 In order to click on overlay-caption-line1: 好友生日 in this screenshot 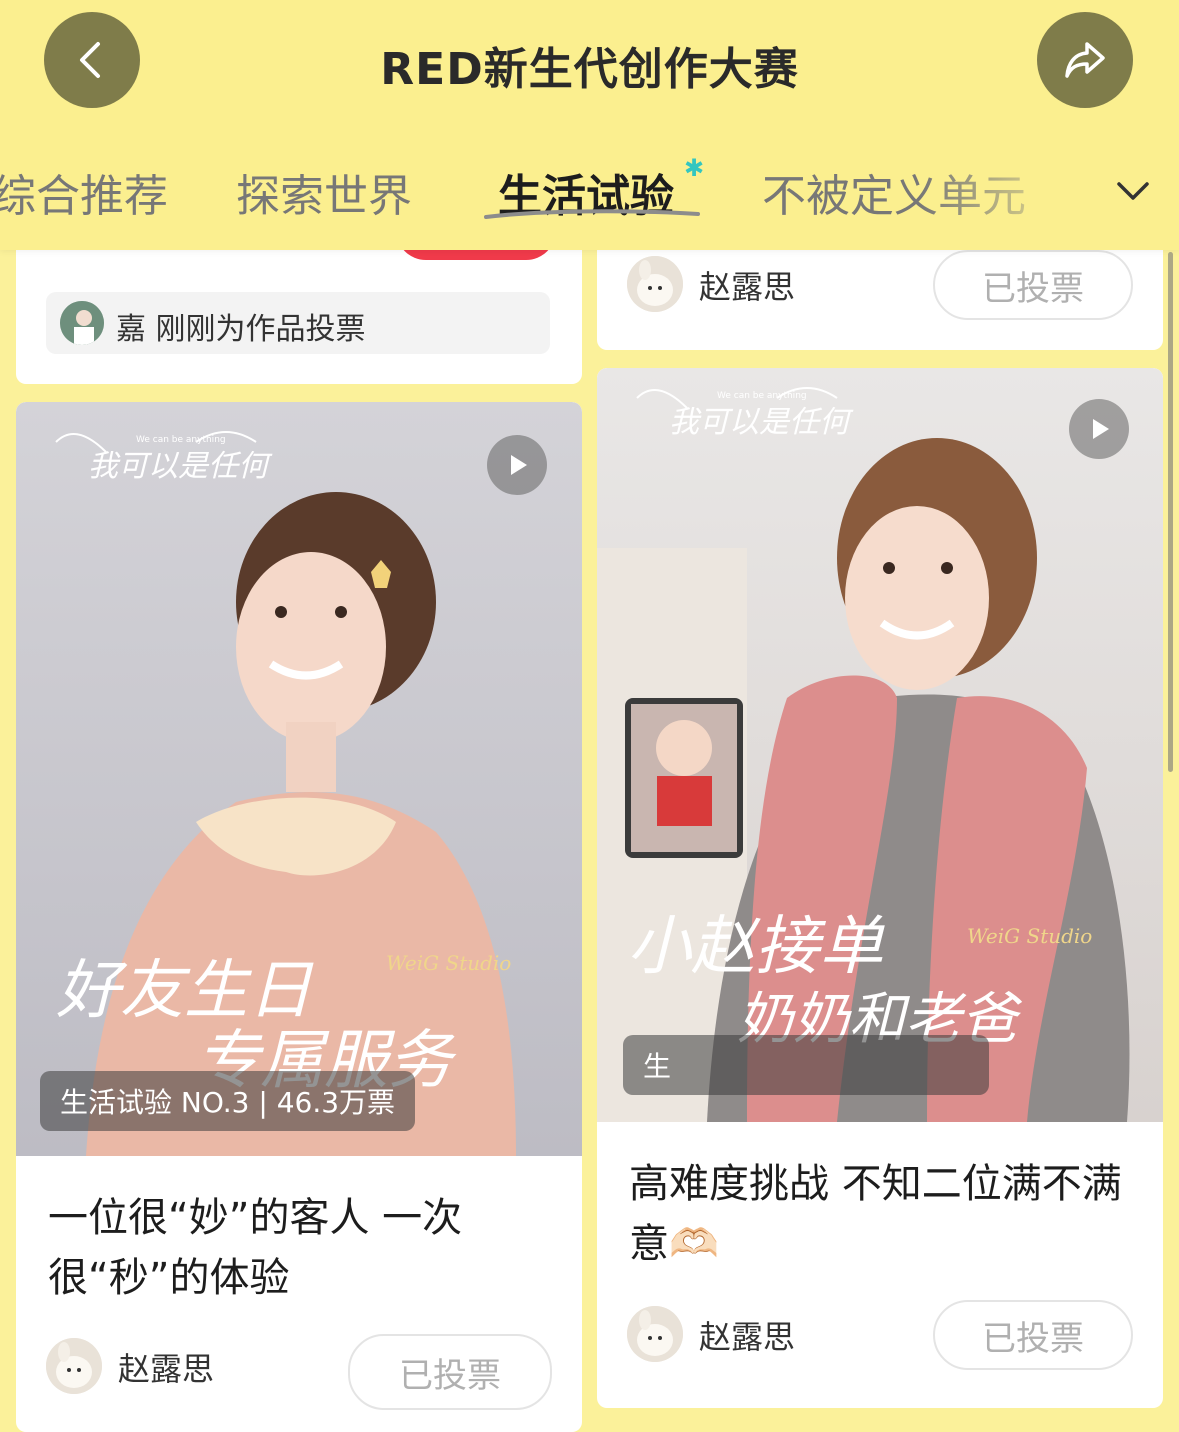, I will do `click(185, 991)`.